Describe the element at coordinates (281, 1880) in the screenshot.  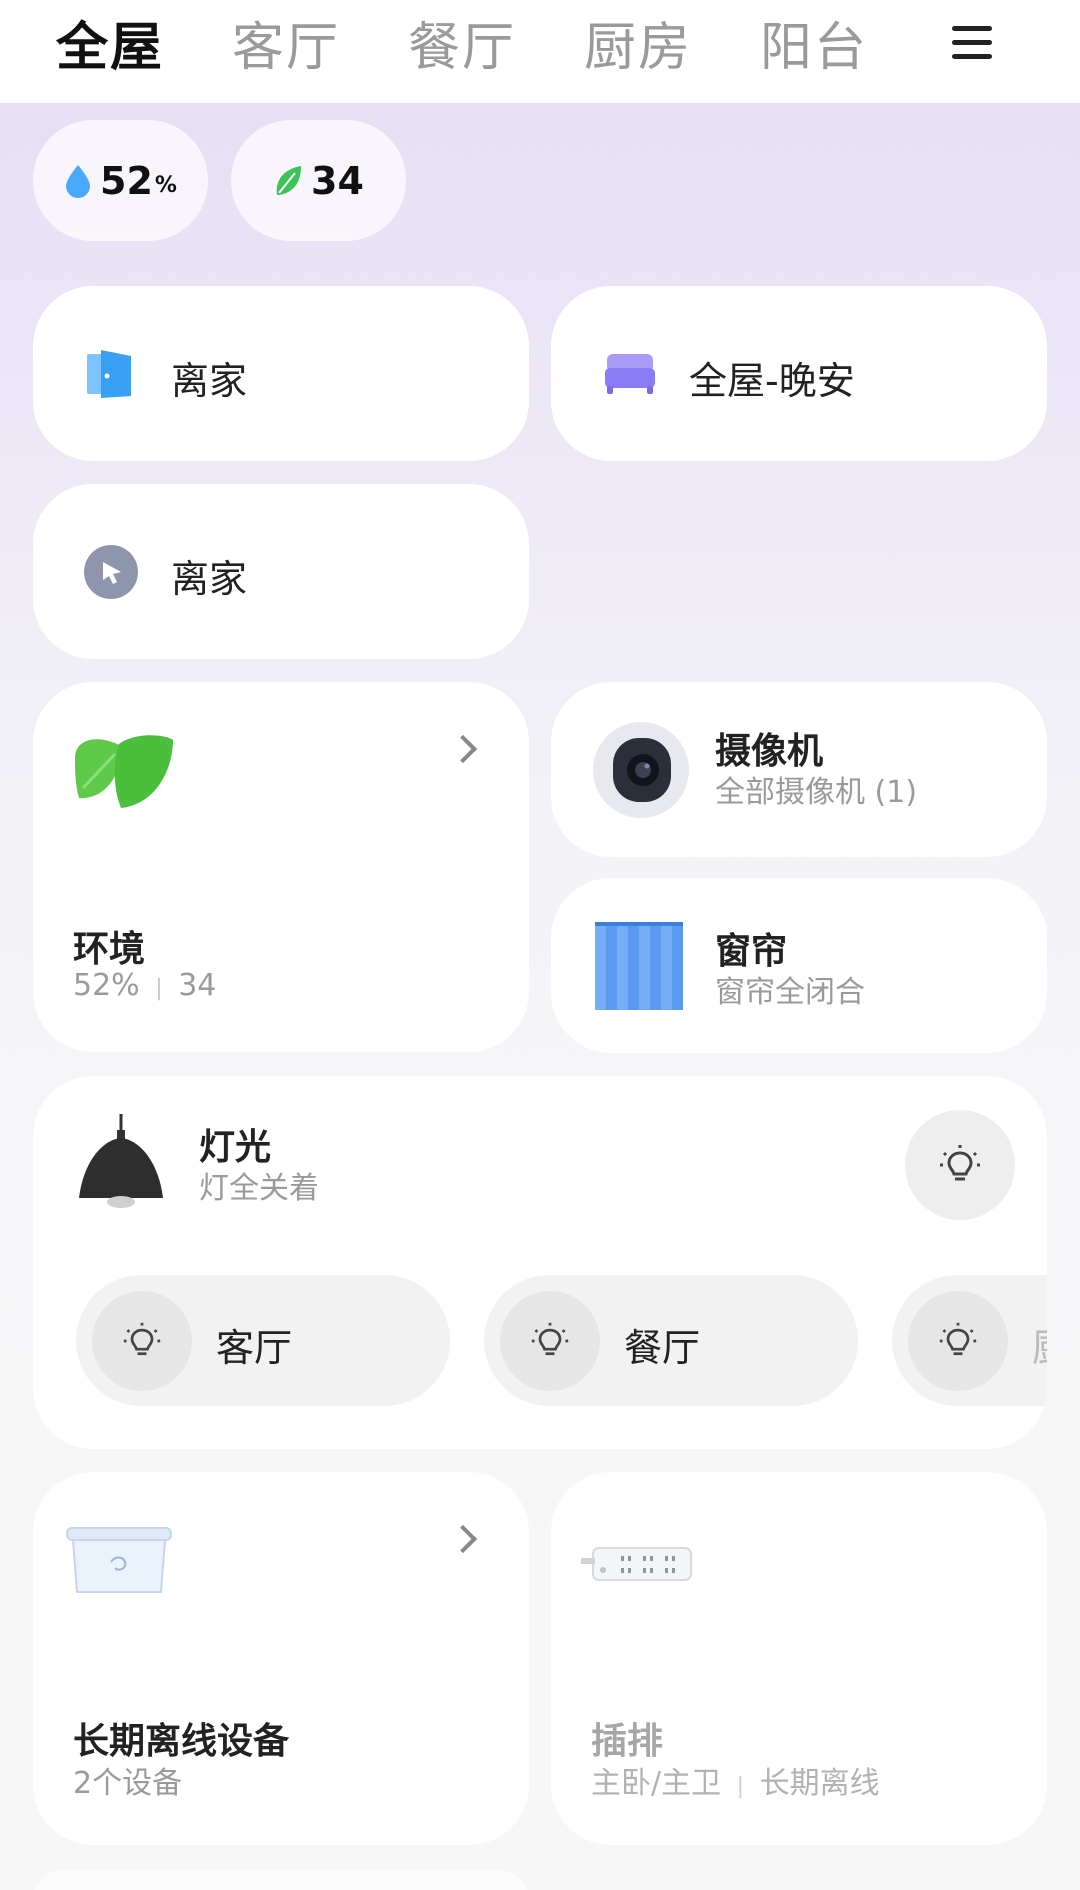
I see `next-card-partial` at that location.